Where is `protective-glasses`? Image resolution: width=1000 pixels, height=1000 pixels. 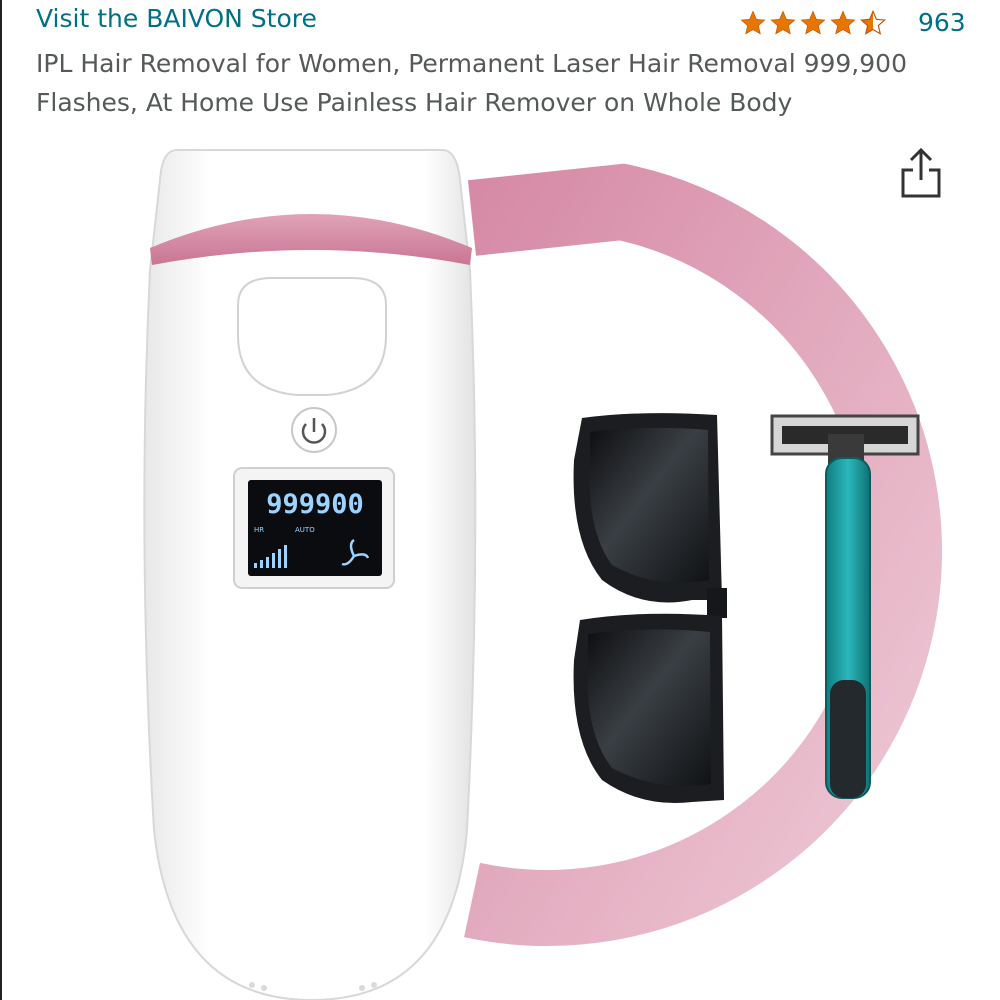 protective-glasses is located at coordinates (650, 608).